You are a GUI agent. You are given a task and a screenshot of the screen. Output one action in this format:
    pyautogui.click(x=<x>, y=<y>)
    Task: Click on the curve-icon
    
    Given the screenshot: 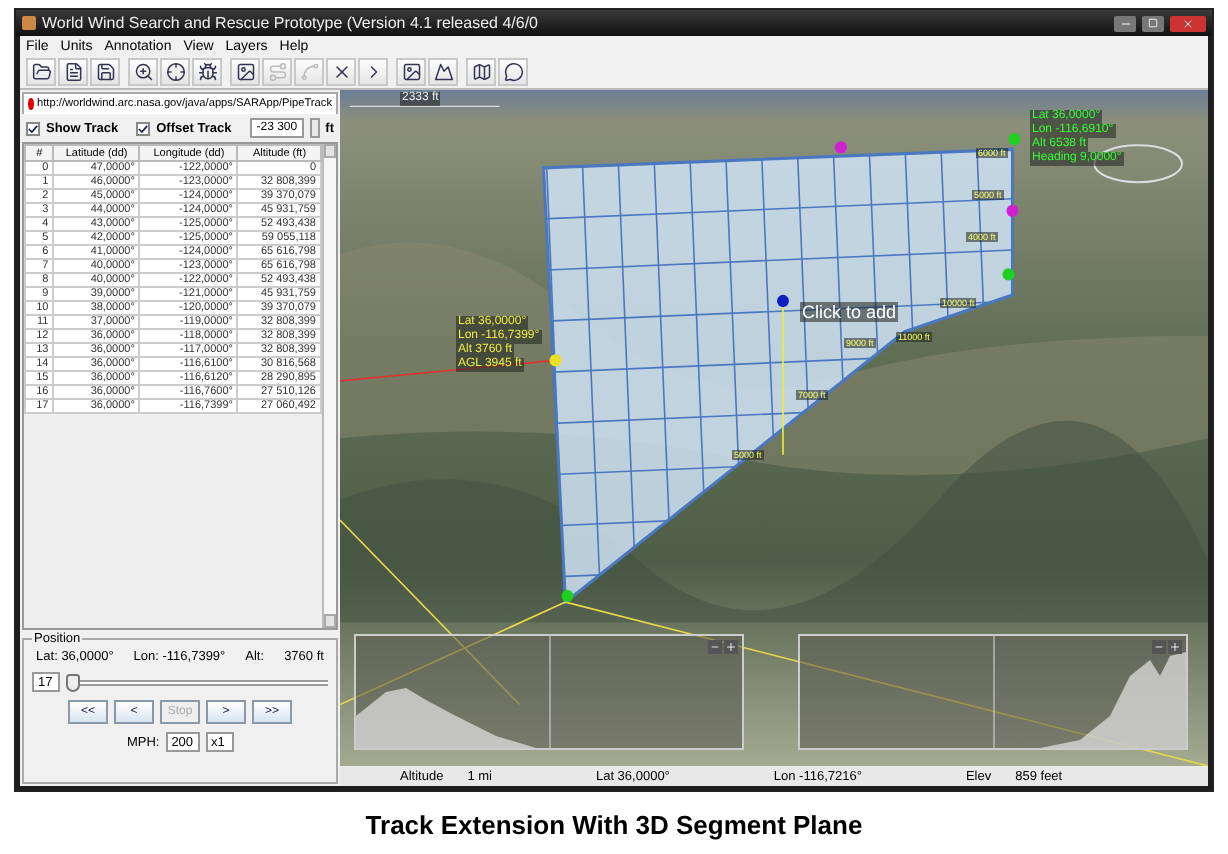 What is the action you would take?
    pyautogui.click(x=309, y=72)
    